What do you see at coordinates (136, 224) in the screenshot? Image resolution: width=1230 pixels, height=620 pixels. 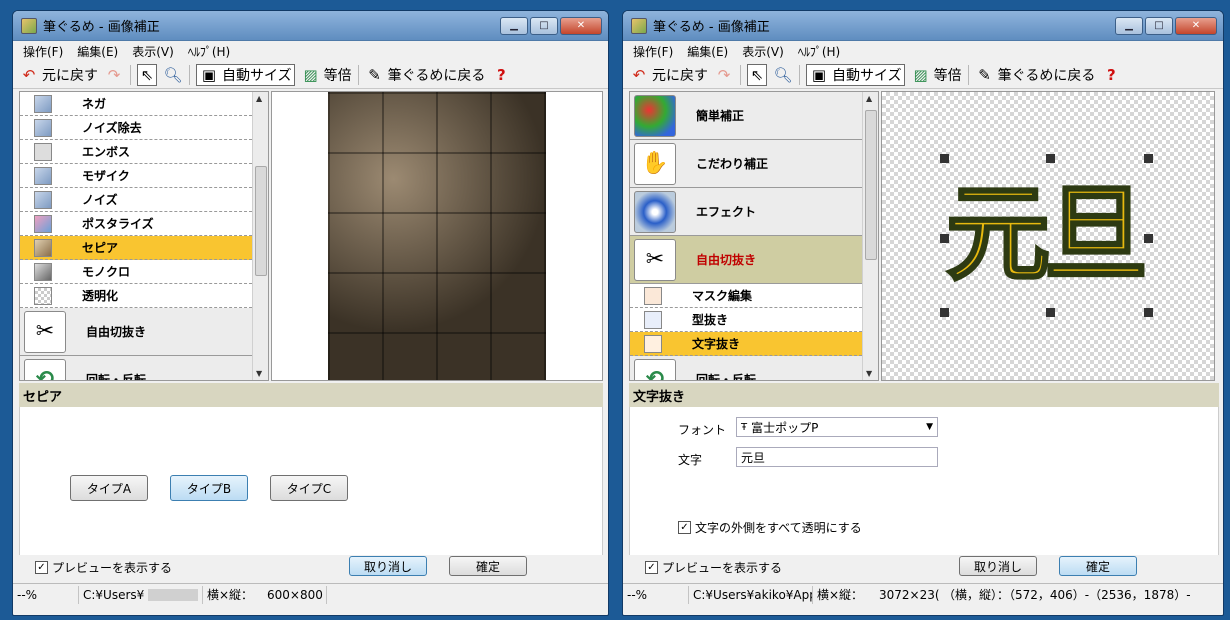 I see `list-item-posterize: ポスタライズ` at bounding box center [136, 224].